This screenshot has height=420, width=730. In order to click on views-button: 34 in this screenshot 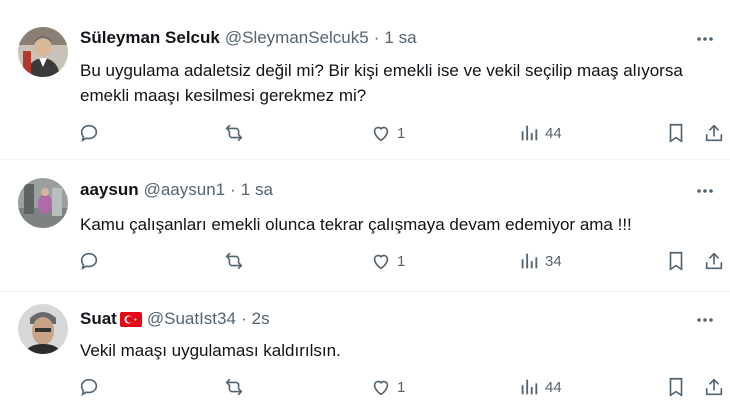, I will do `click(540, 261)`.